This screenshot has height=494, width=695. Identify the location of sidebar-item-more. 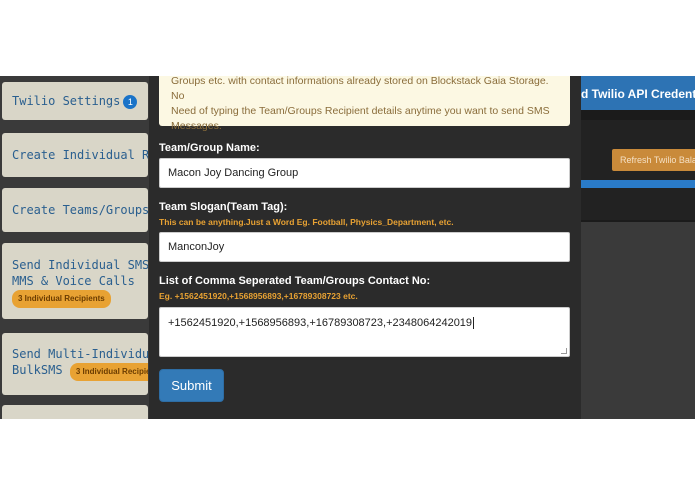
(75, 412).